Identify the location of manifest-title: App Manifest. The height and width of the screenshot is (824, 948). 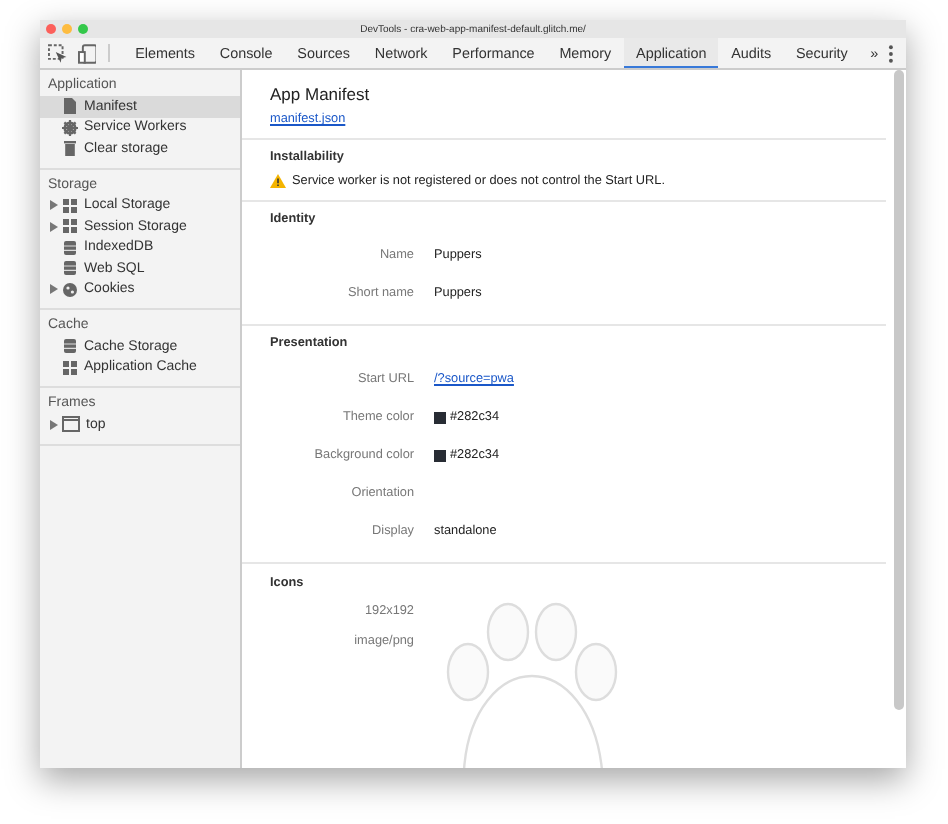
(321, 94).